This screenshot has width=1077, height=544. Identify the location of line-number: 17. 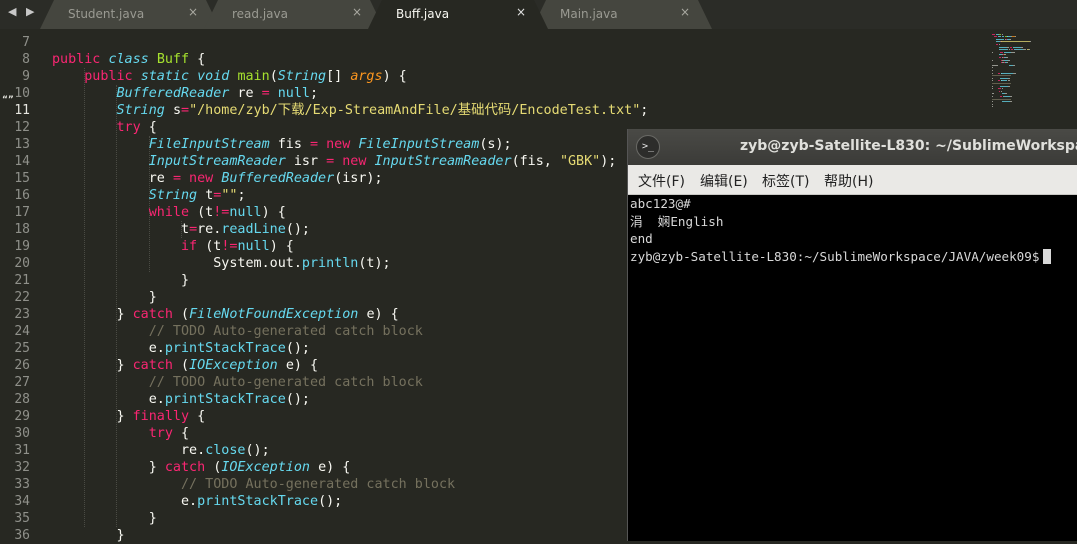
(22, 212).